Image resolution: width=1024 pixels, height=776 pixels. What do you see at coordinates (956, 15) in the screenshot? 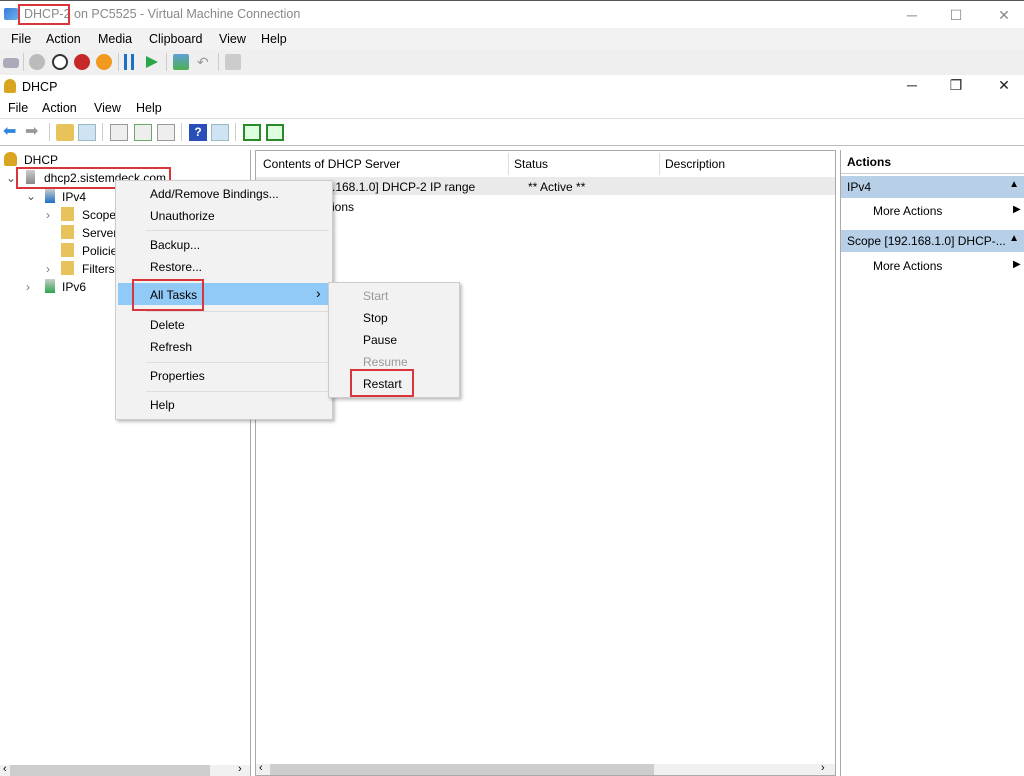
I see `vm-maximize-button: ☐` at bounding box center [956, 15].